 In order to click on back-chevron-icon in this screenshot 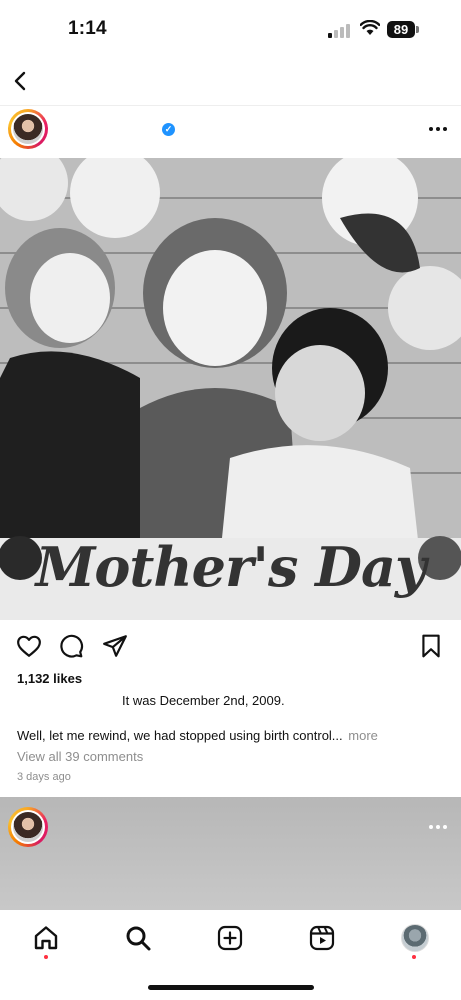, I will do `click(21, 81)`.